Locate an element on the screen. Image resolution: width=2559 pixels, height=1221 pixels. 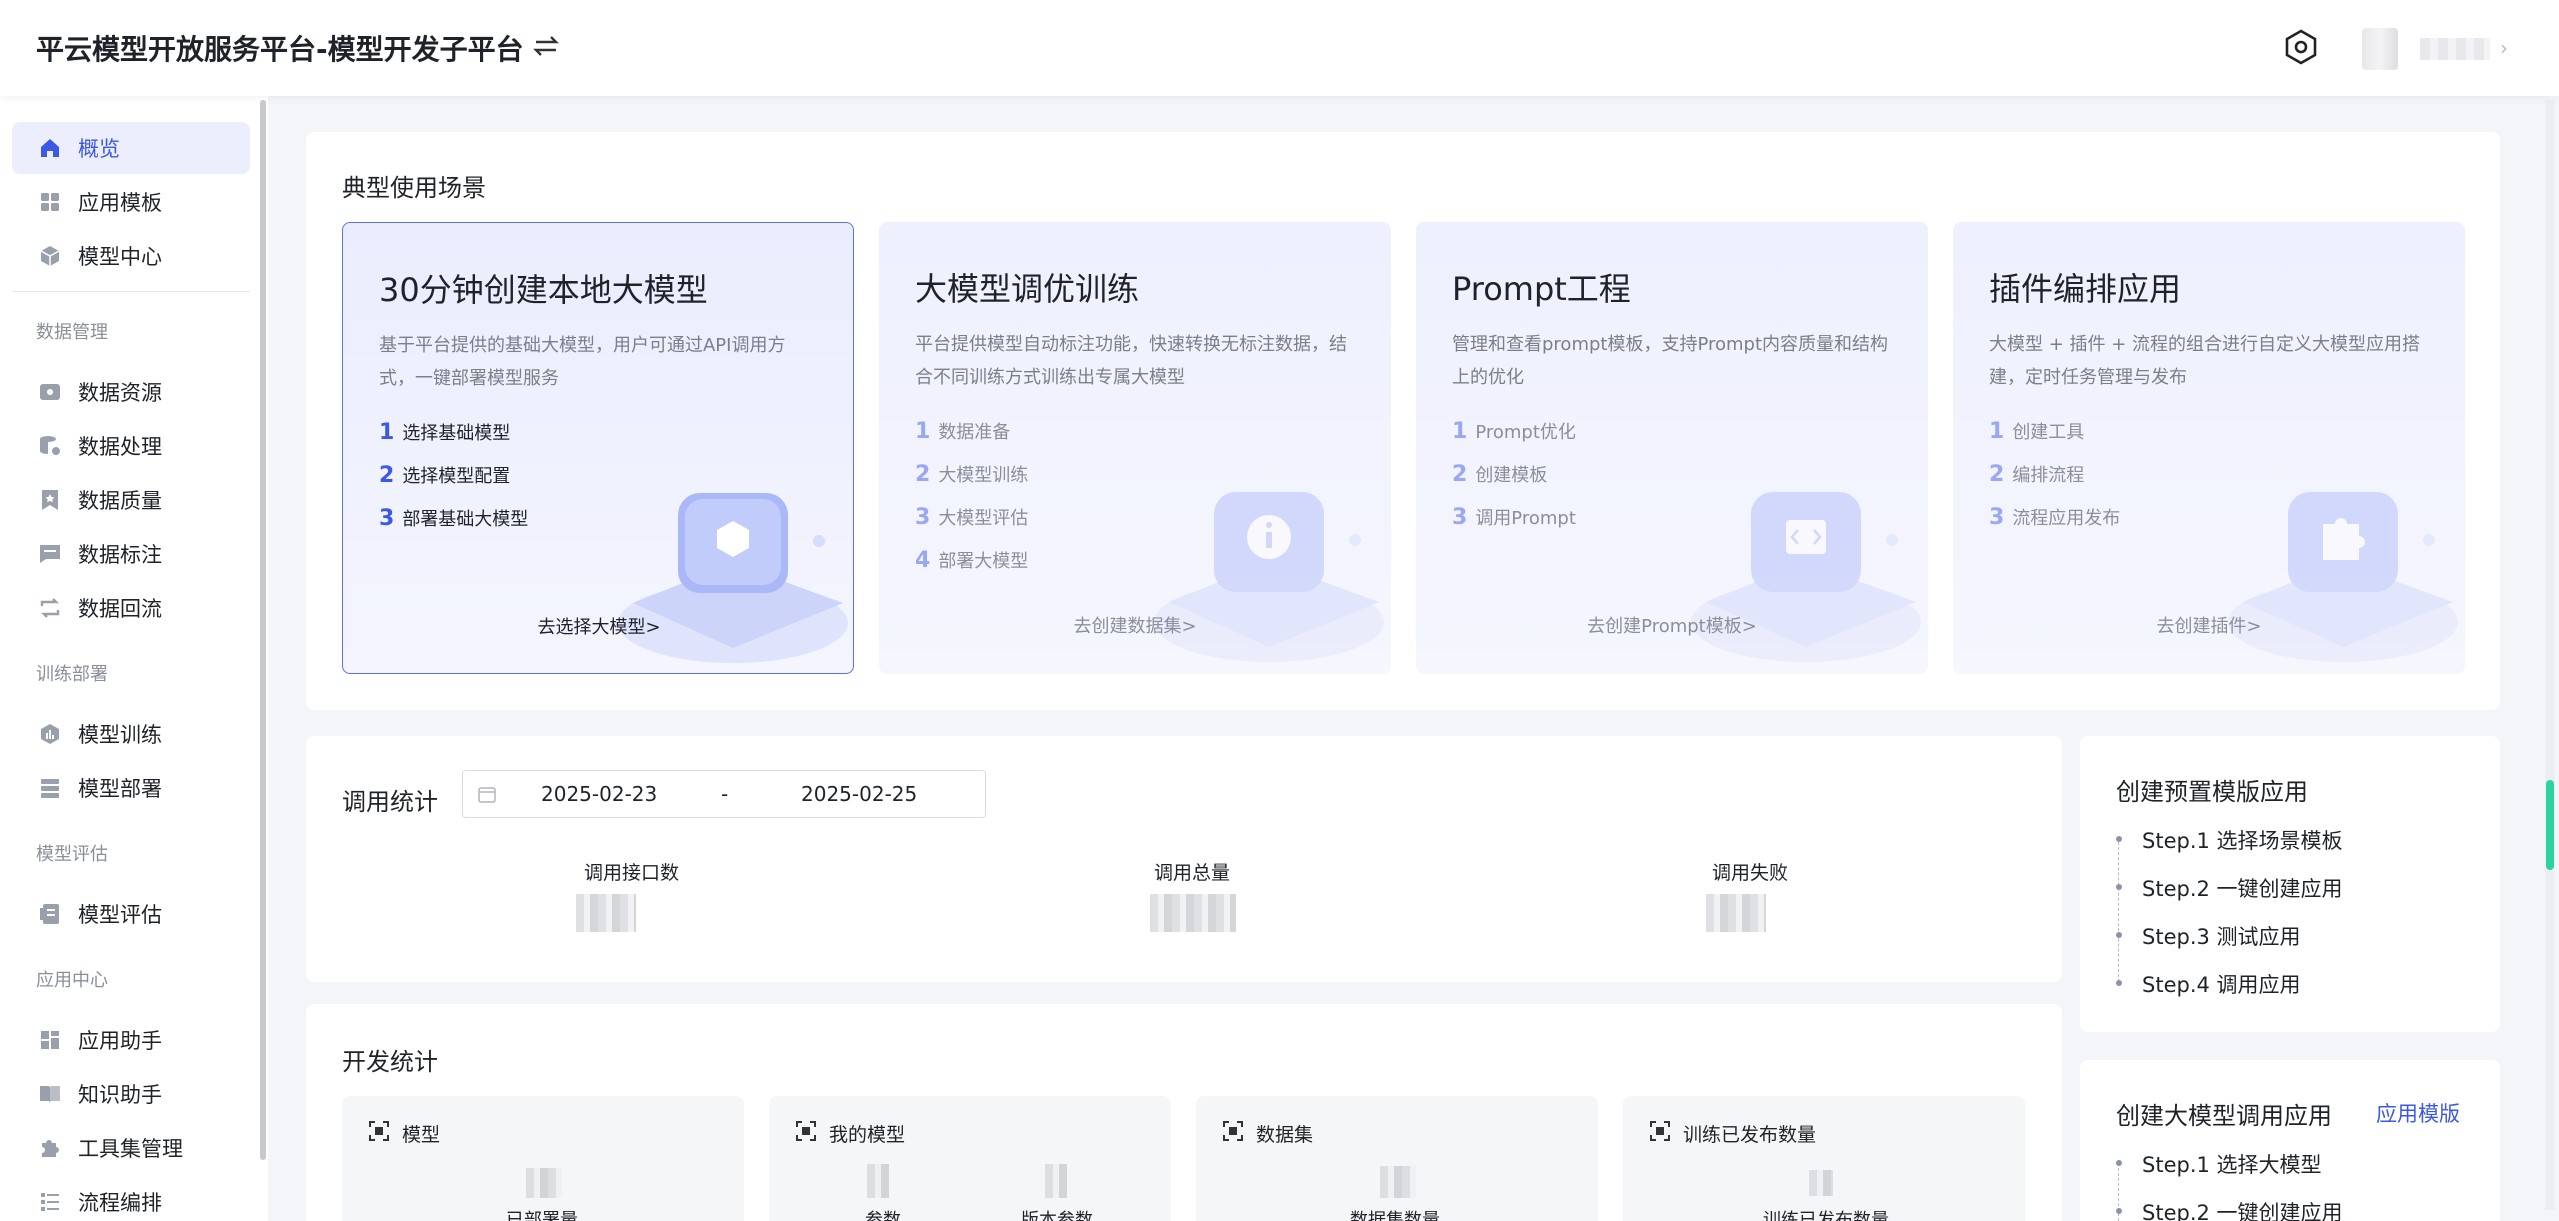
dev-card-label: 我的模型 is located at coordinates (867, 1135).